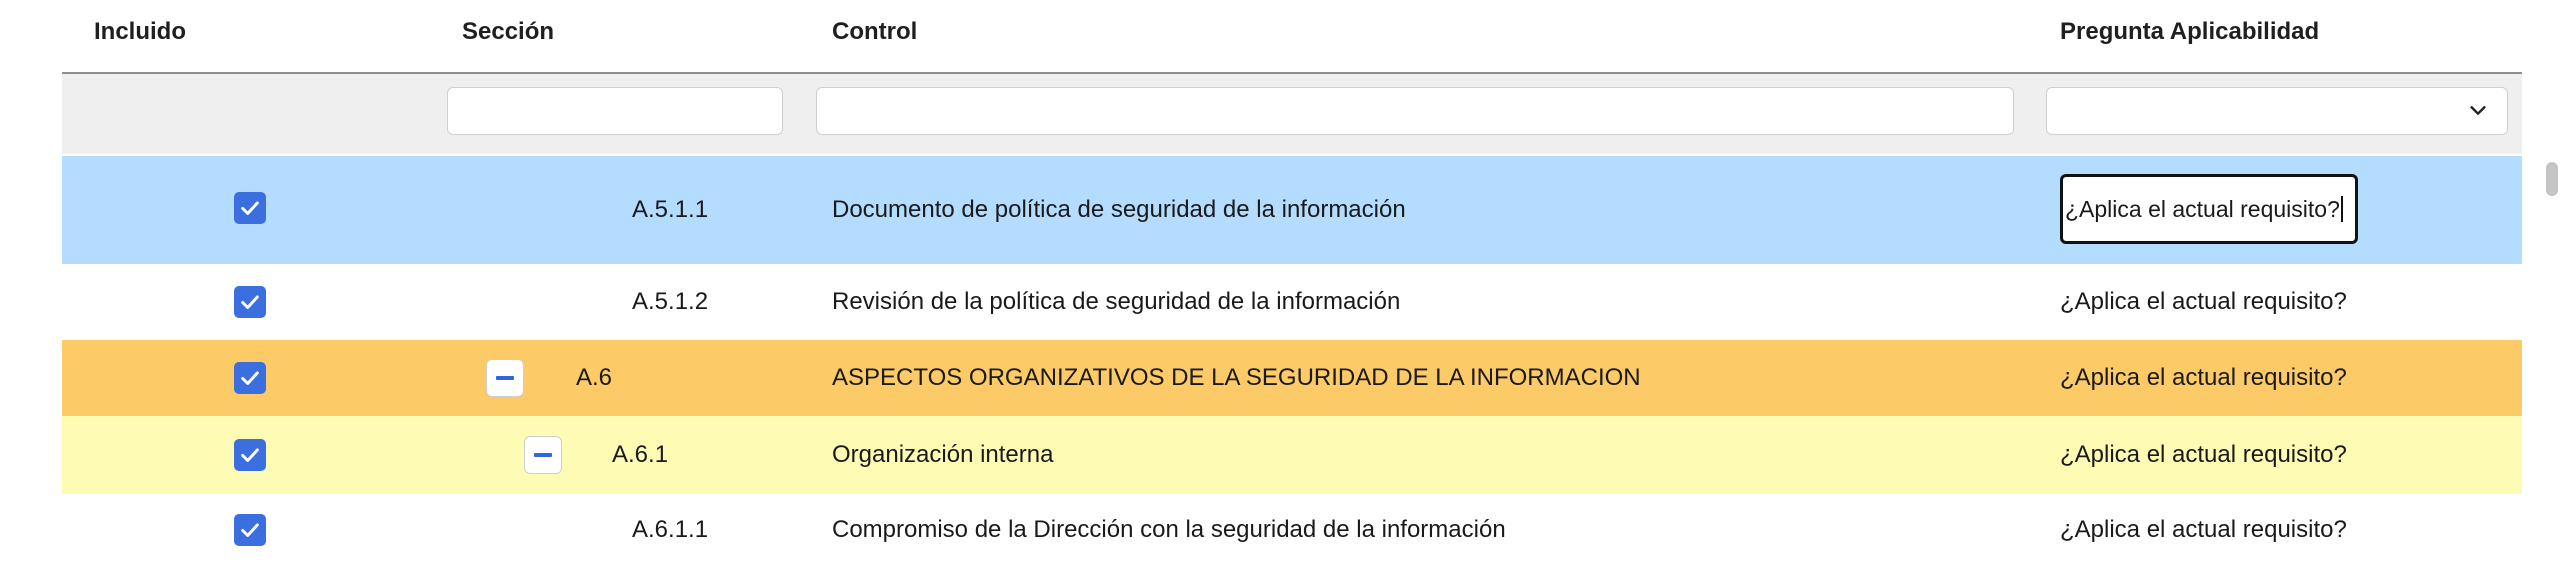 The width and height of the screenshot is (2570, 566). Describe the element at coordinates (140, 36) in the screenshot. I see `column-header-incluido: Incluido` at that location.